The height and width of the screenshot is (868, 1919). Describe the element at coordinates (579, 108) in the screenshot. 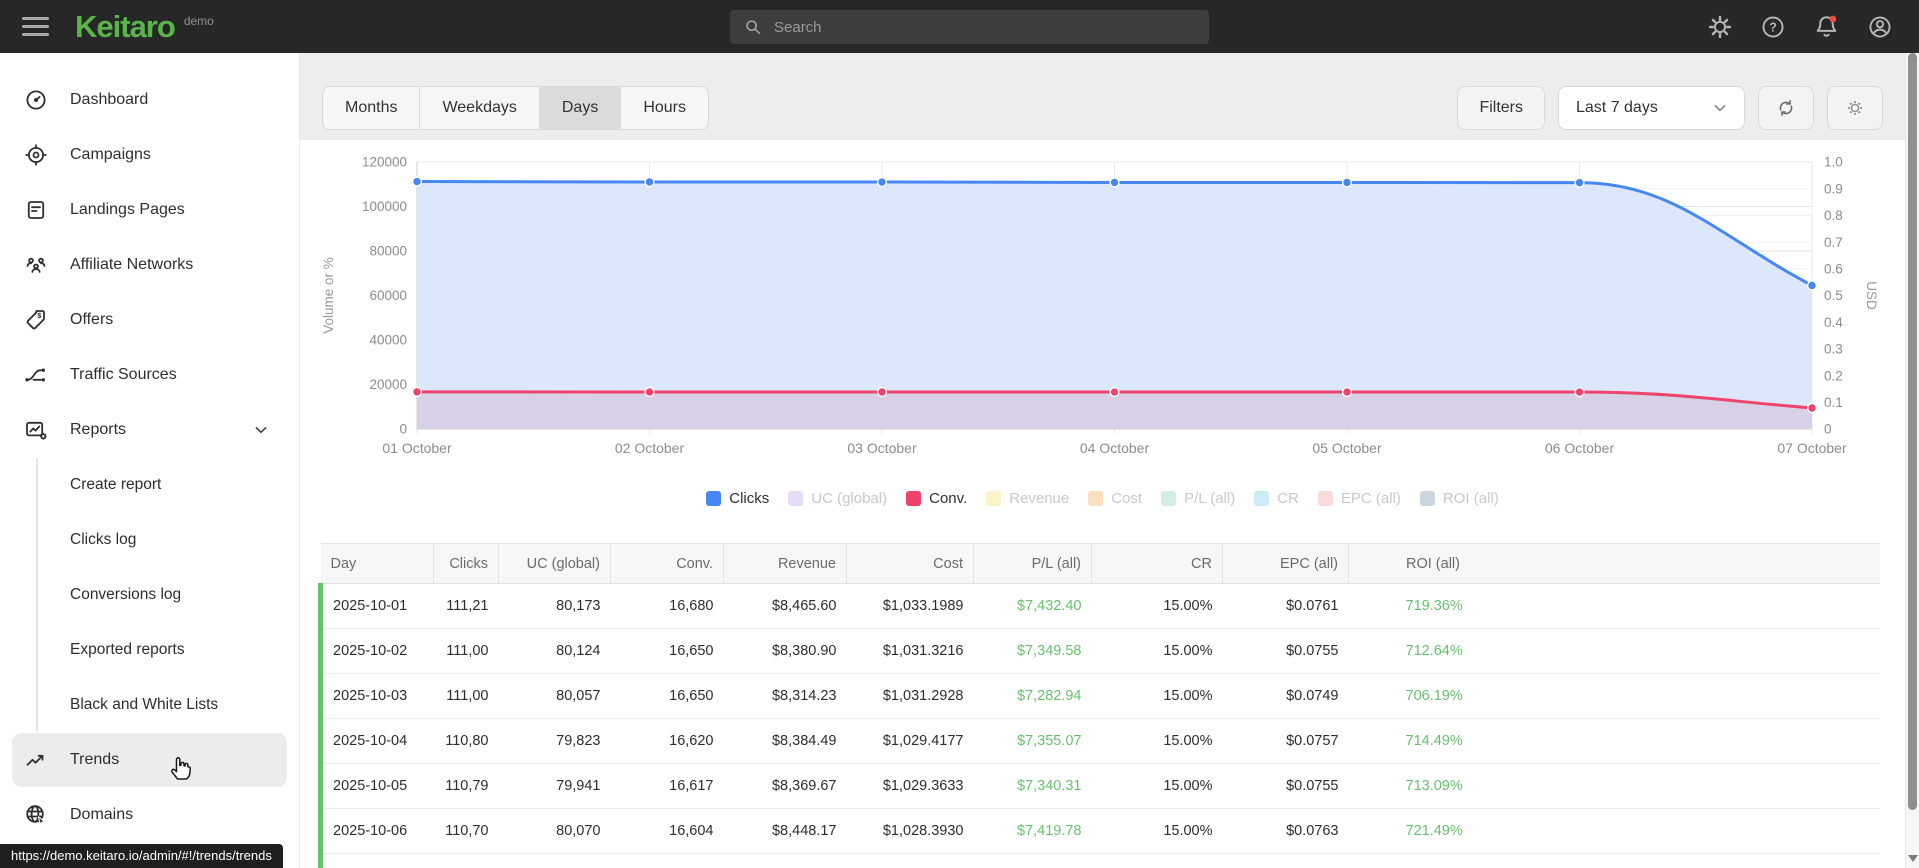

I see `tab-days: Days` at that location.